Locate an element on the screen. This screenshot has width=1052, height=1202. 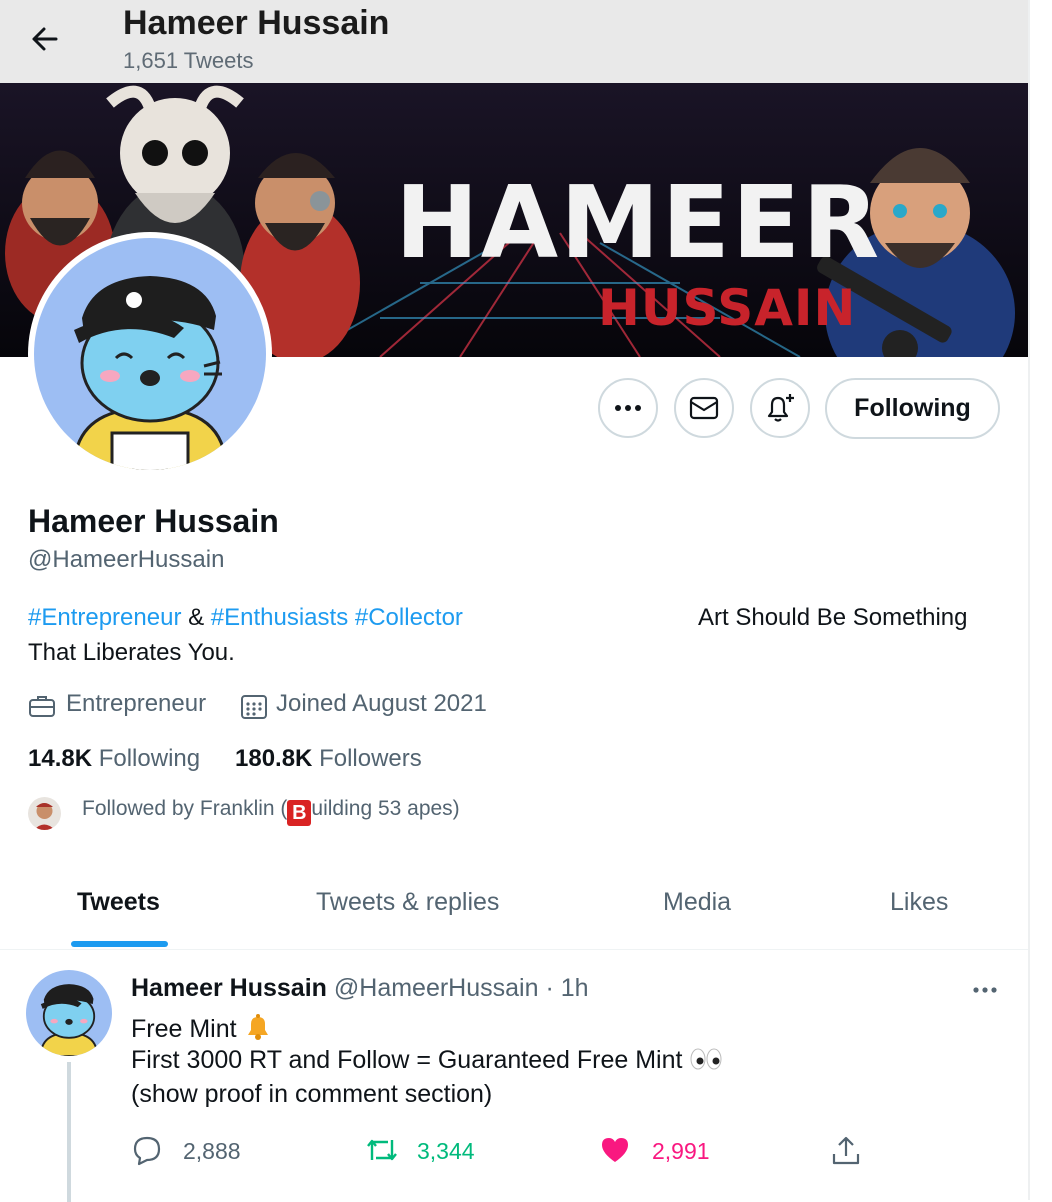
share-icon is located at coordinates (846, 1150).